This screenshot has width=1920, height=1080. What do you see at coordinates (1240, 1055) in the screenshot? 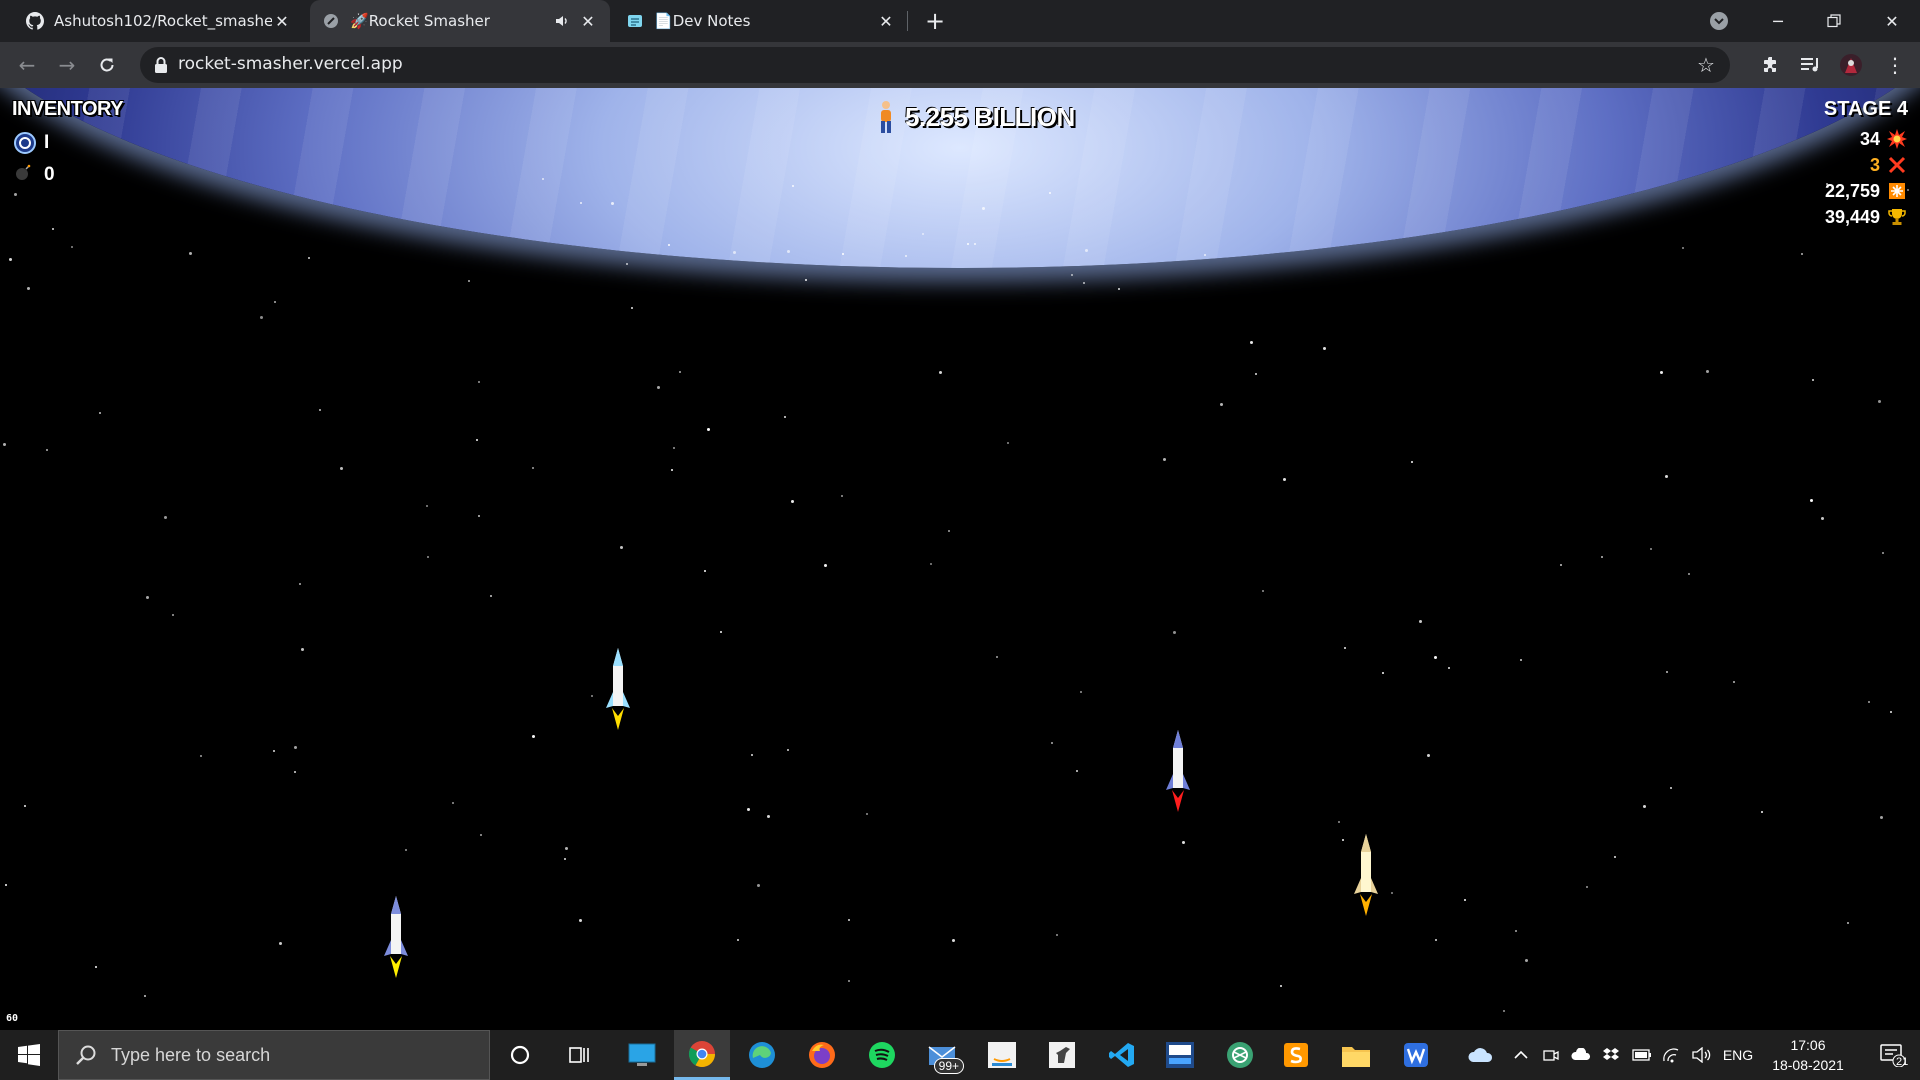
I see `chatgpt-like-icon` at bounding box center [1240, 1055].